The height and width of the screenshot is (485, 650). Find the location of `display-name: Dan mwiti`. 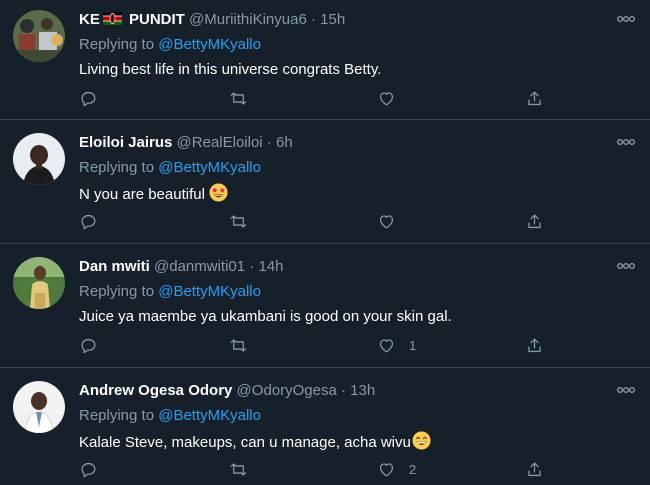

display-name: Dan mwiti is located at coordinates (114, 266).